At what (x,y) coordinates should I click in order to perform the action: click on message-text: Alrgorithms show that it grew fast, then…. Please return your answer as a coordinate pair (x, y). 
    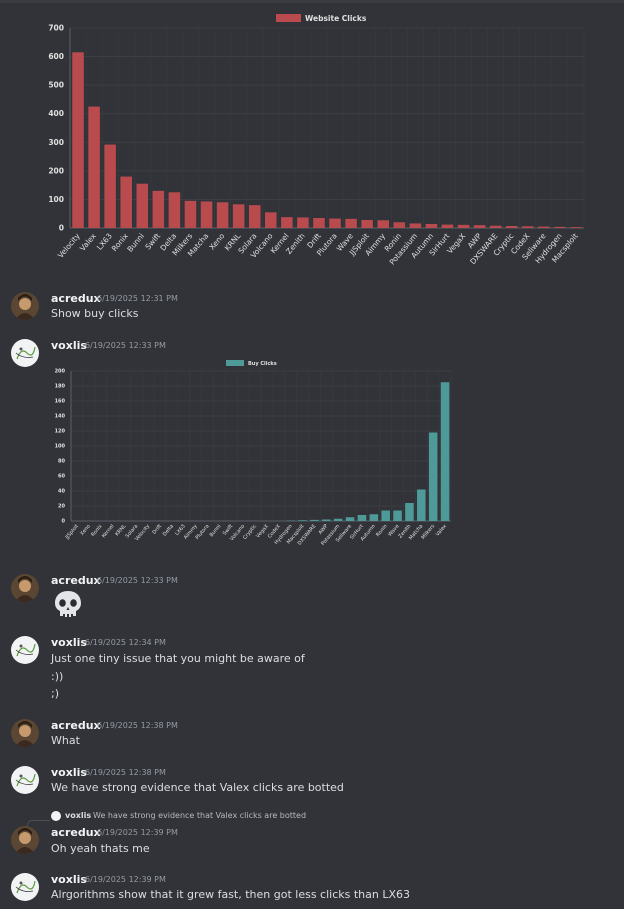
    Looking at the image, I should click on (231, 894).